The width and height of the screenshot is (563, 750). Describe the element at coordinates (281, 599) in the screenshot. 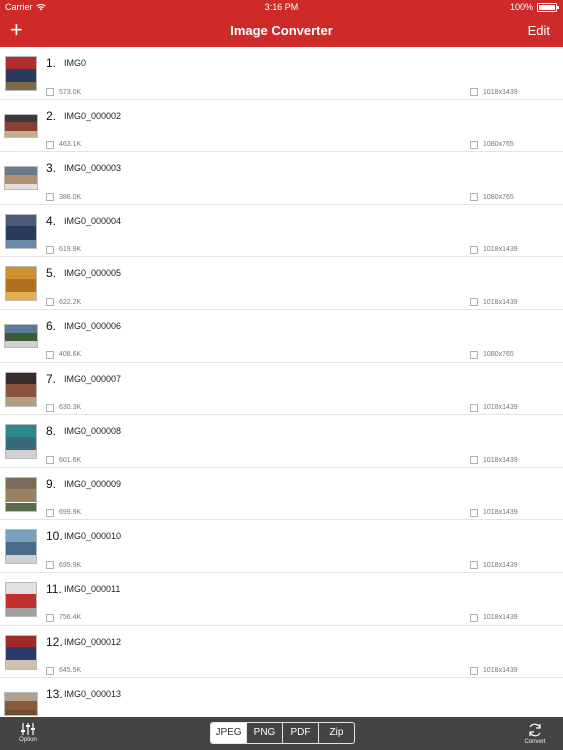

I see `list-item: 11. IMG0_000011 756.4K 1018x1439` at that location.